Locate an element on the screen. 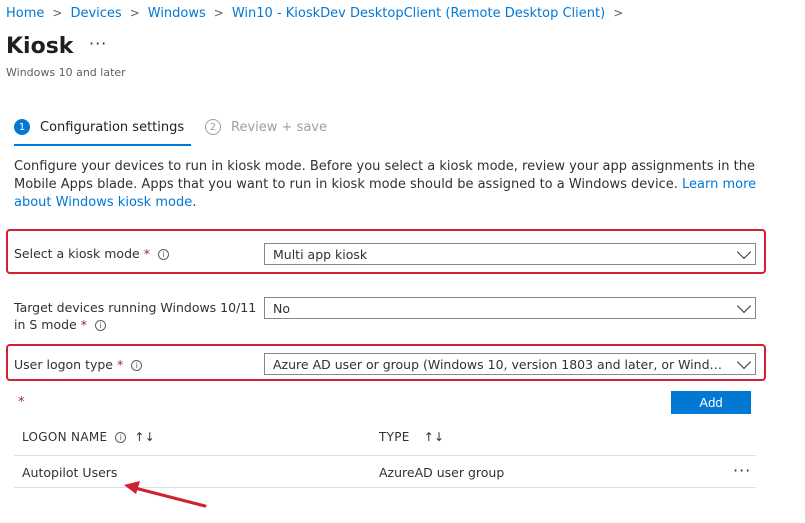 The width and height of the screenshot is (805, 523). row-more-icon: ··· is located at coordinates (742, 470).